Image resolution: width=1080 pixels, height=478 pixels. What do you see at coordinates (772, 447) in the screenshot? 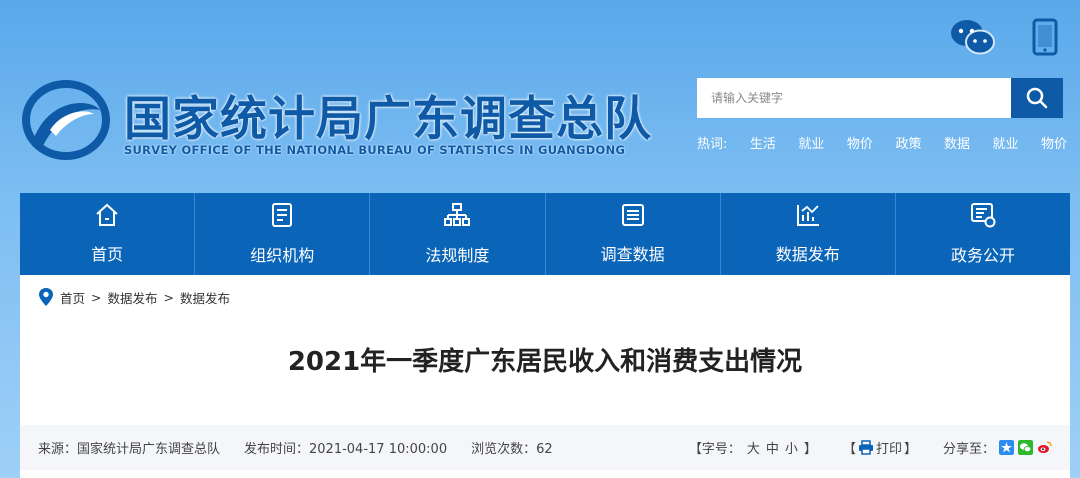
I see `font-size-medium-button: 中` at bounding box center [772, 447].